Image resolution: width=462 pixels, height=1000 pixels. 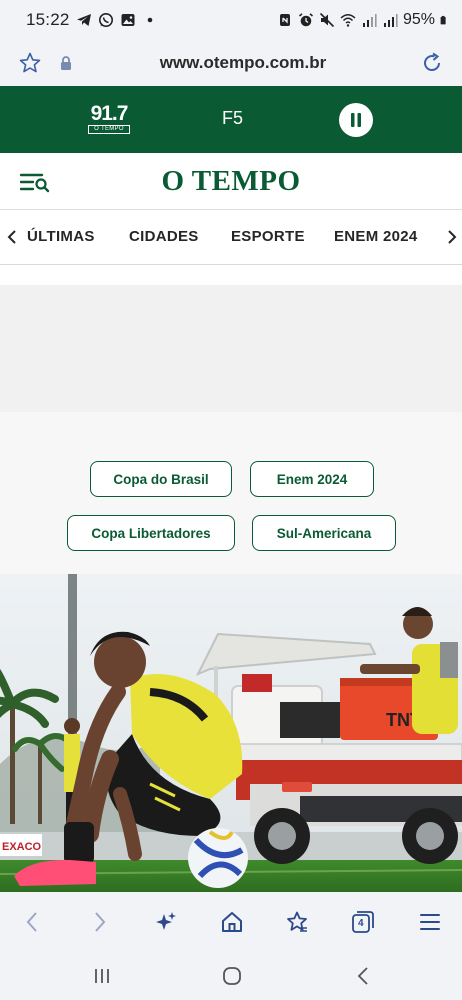 I want to click on back-system-icon, so click(x=362, y=976).